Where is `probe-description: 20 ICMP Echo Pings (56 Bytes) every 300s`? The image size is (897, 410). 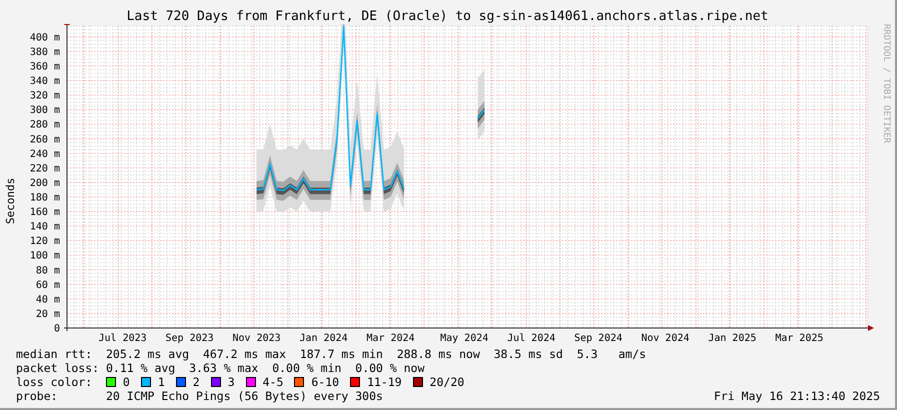
probe-description: 20 ICMP Echo Pings (56 Bytes) every 300s is located at coordinates (244, 396).